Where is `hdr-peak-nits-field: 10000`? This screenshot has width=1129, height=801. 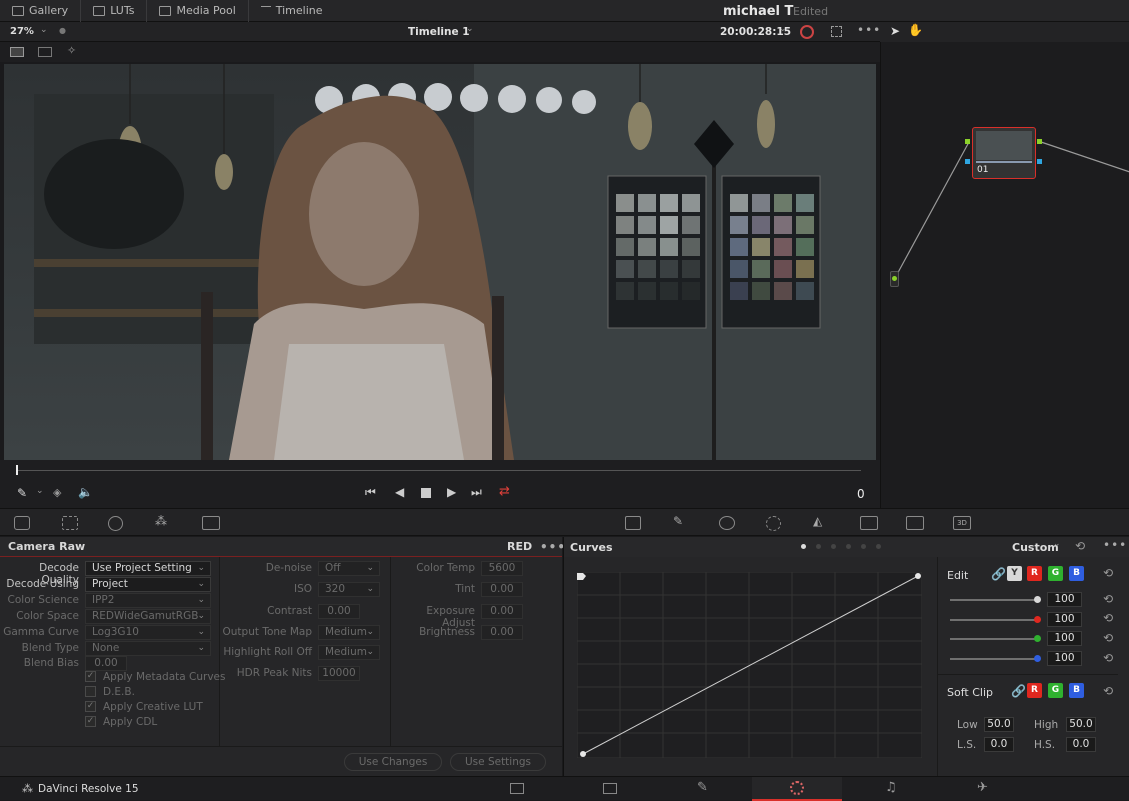 hdr-peak-nits-field: 10000 is located at coordinates (339, 673).